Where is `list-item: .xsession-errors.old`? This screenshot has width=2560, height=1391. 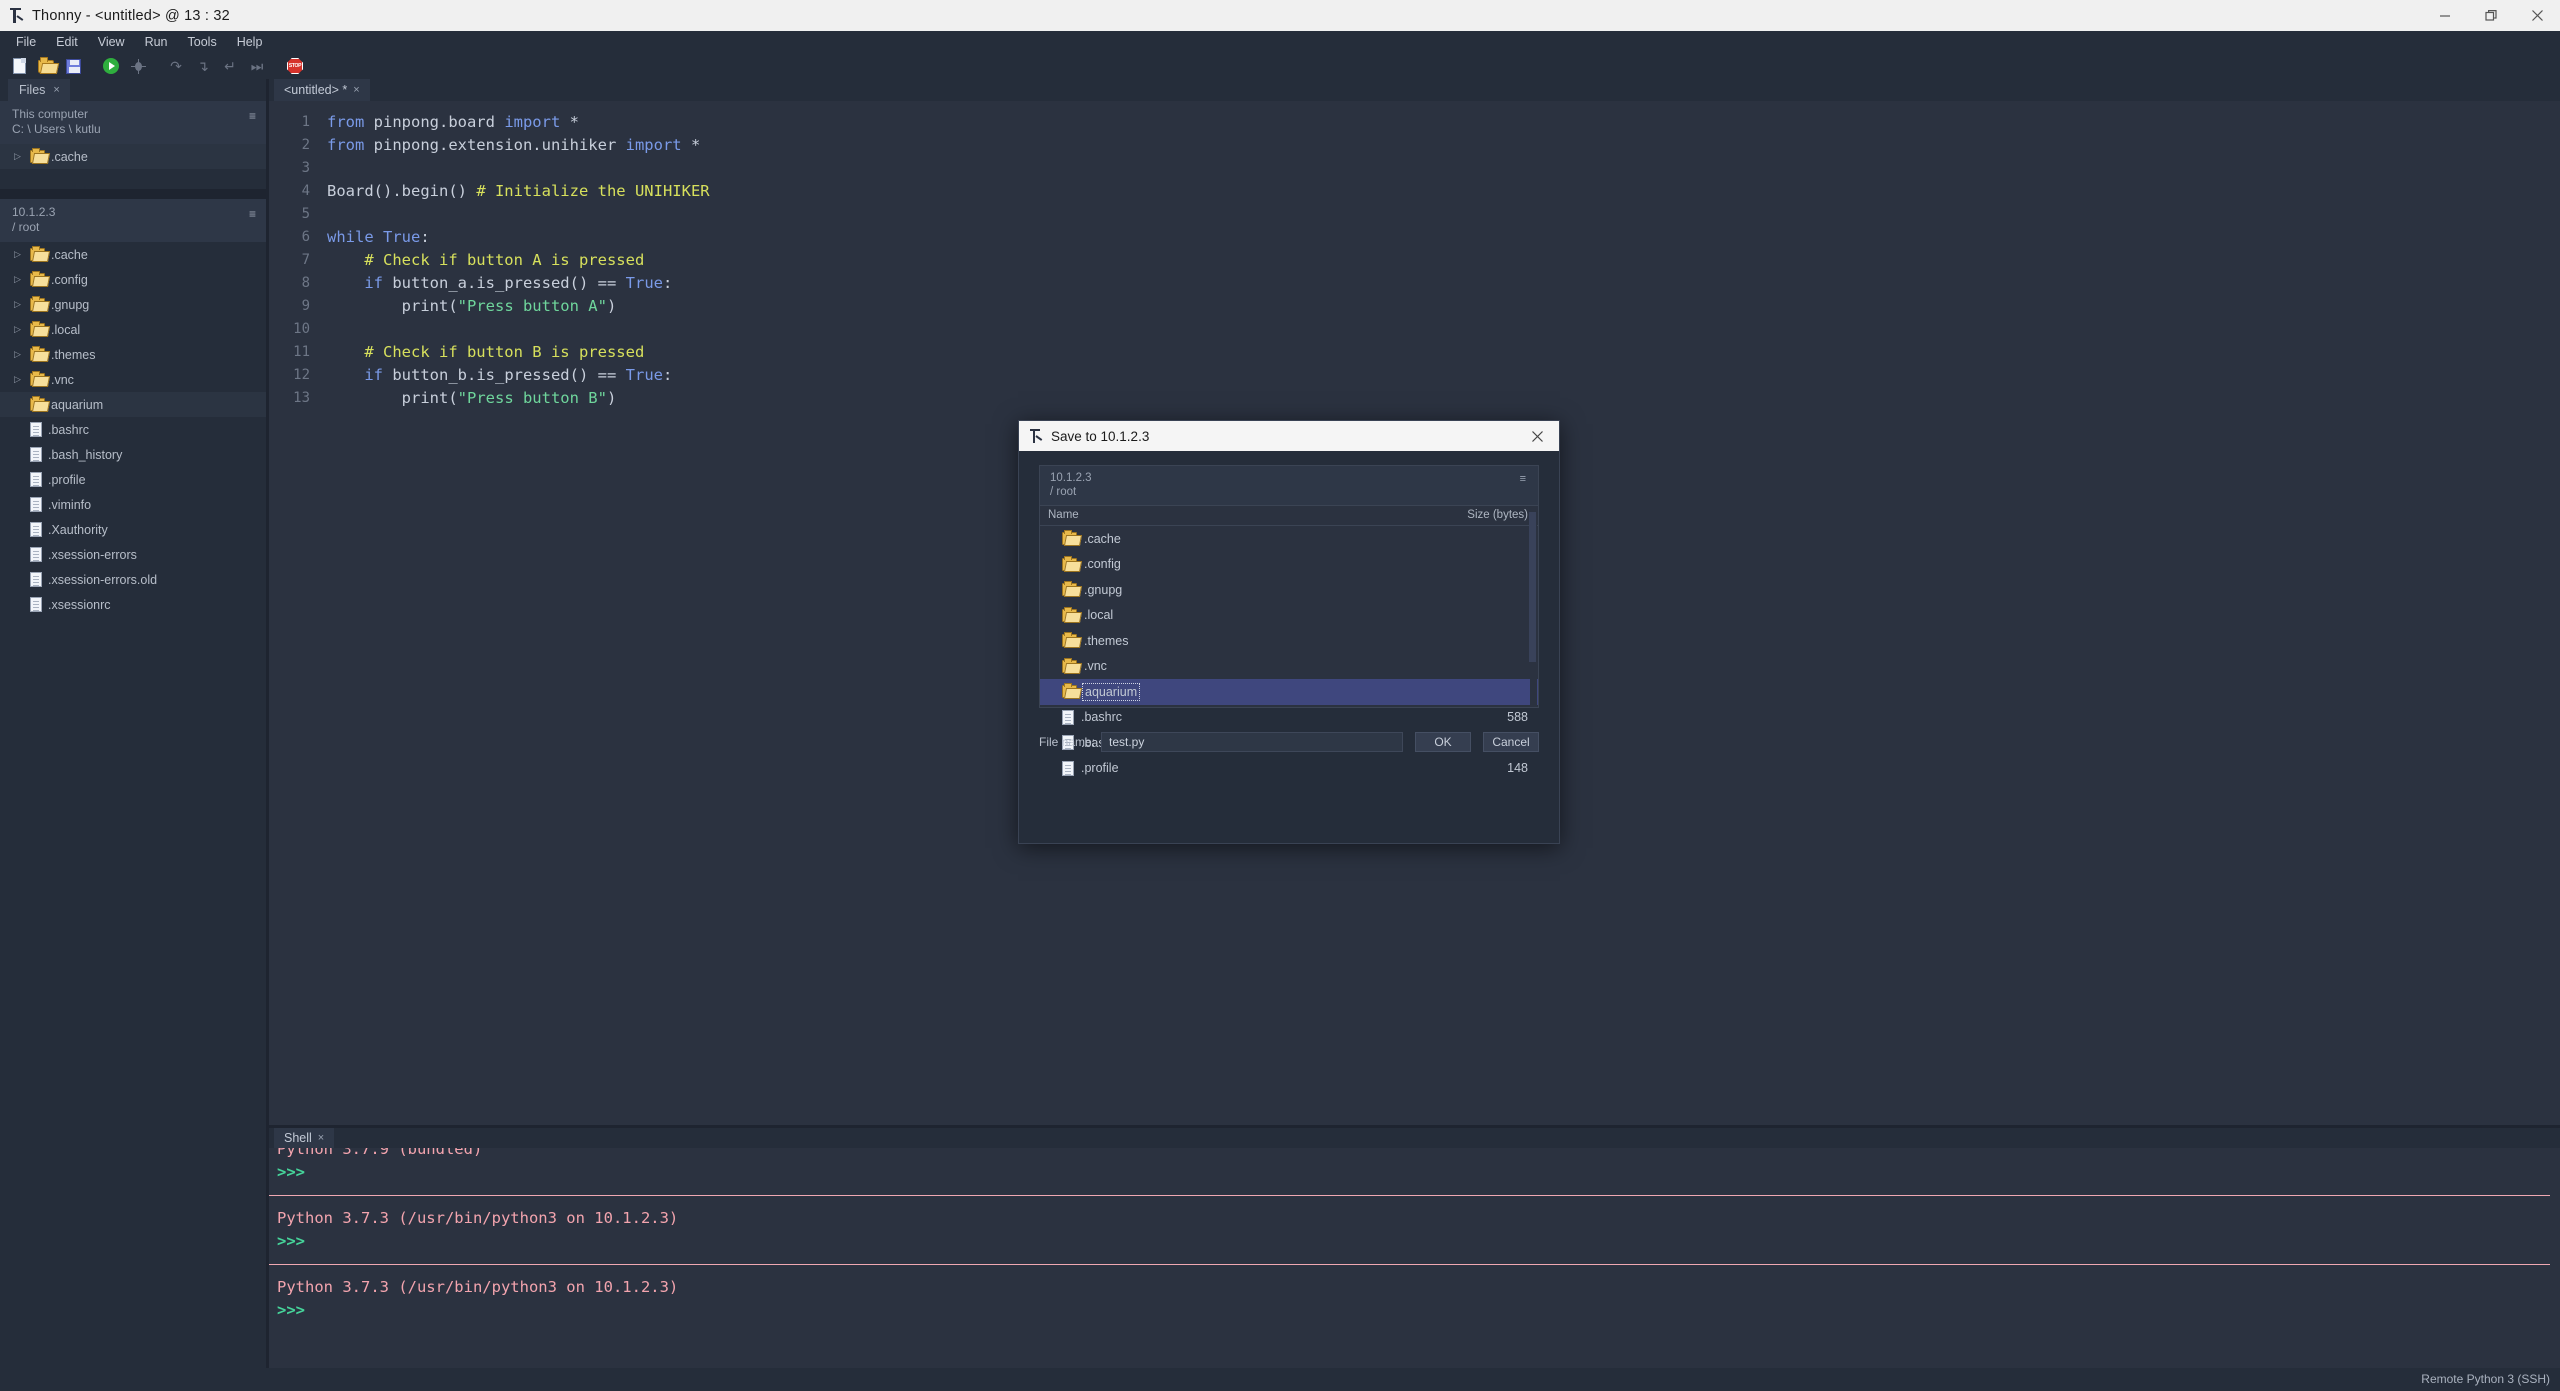 list-item: .xsession-errors.old is located at coordinates (133, 579).